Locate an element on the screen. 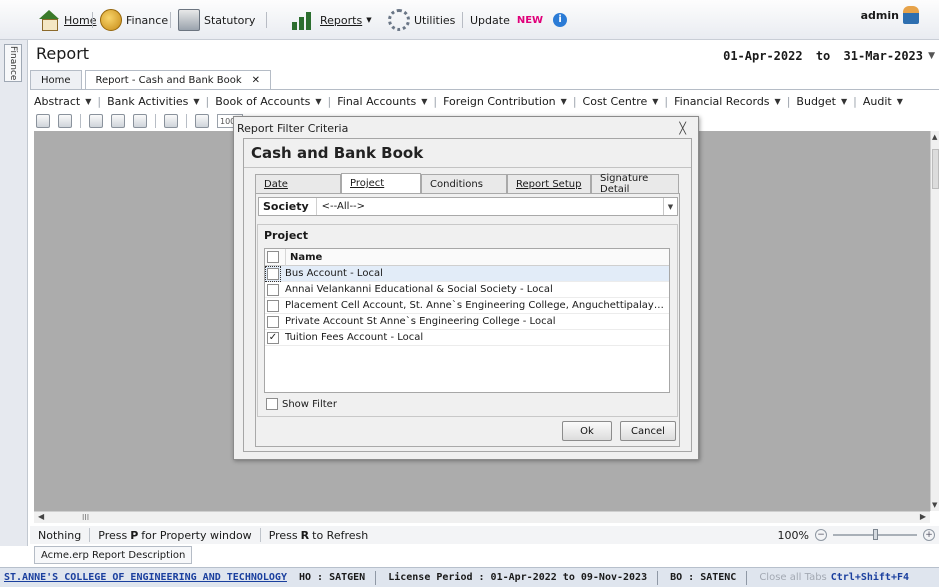  find-icon is located at coordinates (65, 121).